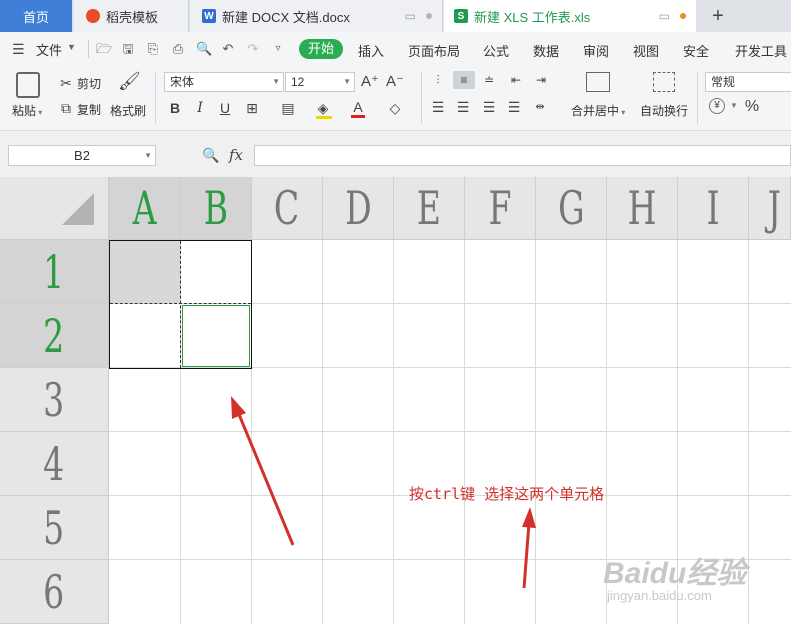 The image size is (791, 624). What do you see at coordinates (507, 494) in the screenshot?
I see `annotation-text: 按ctrl键 选择这两个单元格` at bounding box center [507, 494].